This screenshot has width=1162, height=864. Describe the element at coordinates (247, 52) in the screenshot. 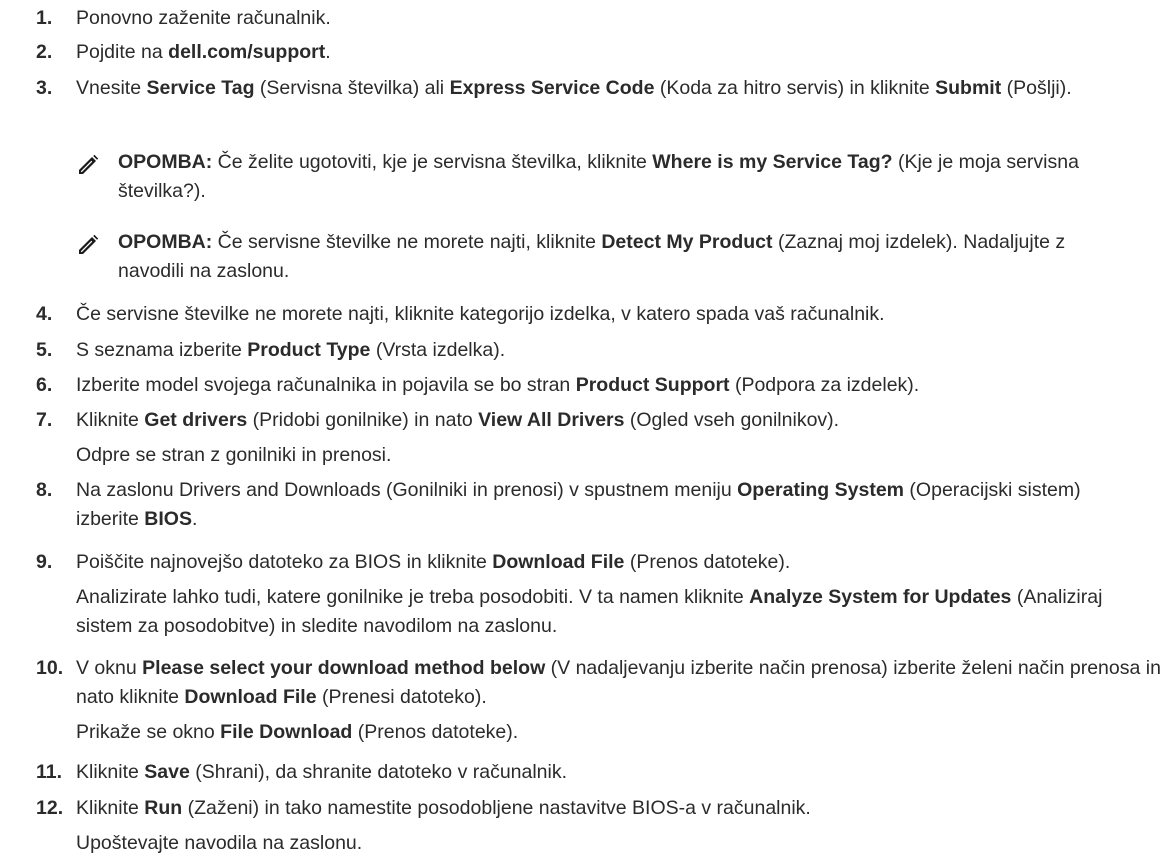

I see `bold-text-run: dell.com/support` at that location.